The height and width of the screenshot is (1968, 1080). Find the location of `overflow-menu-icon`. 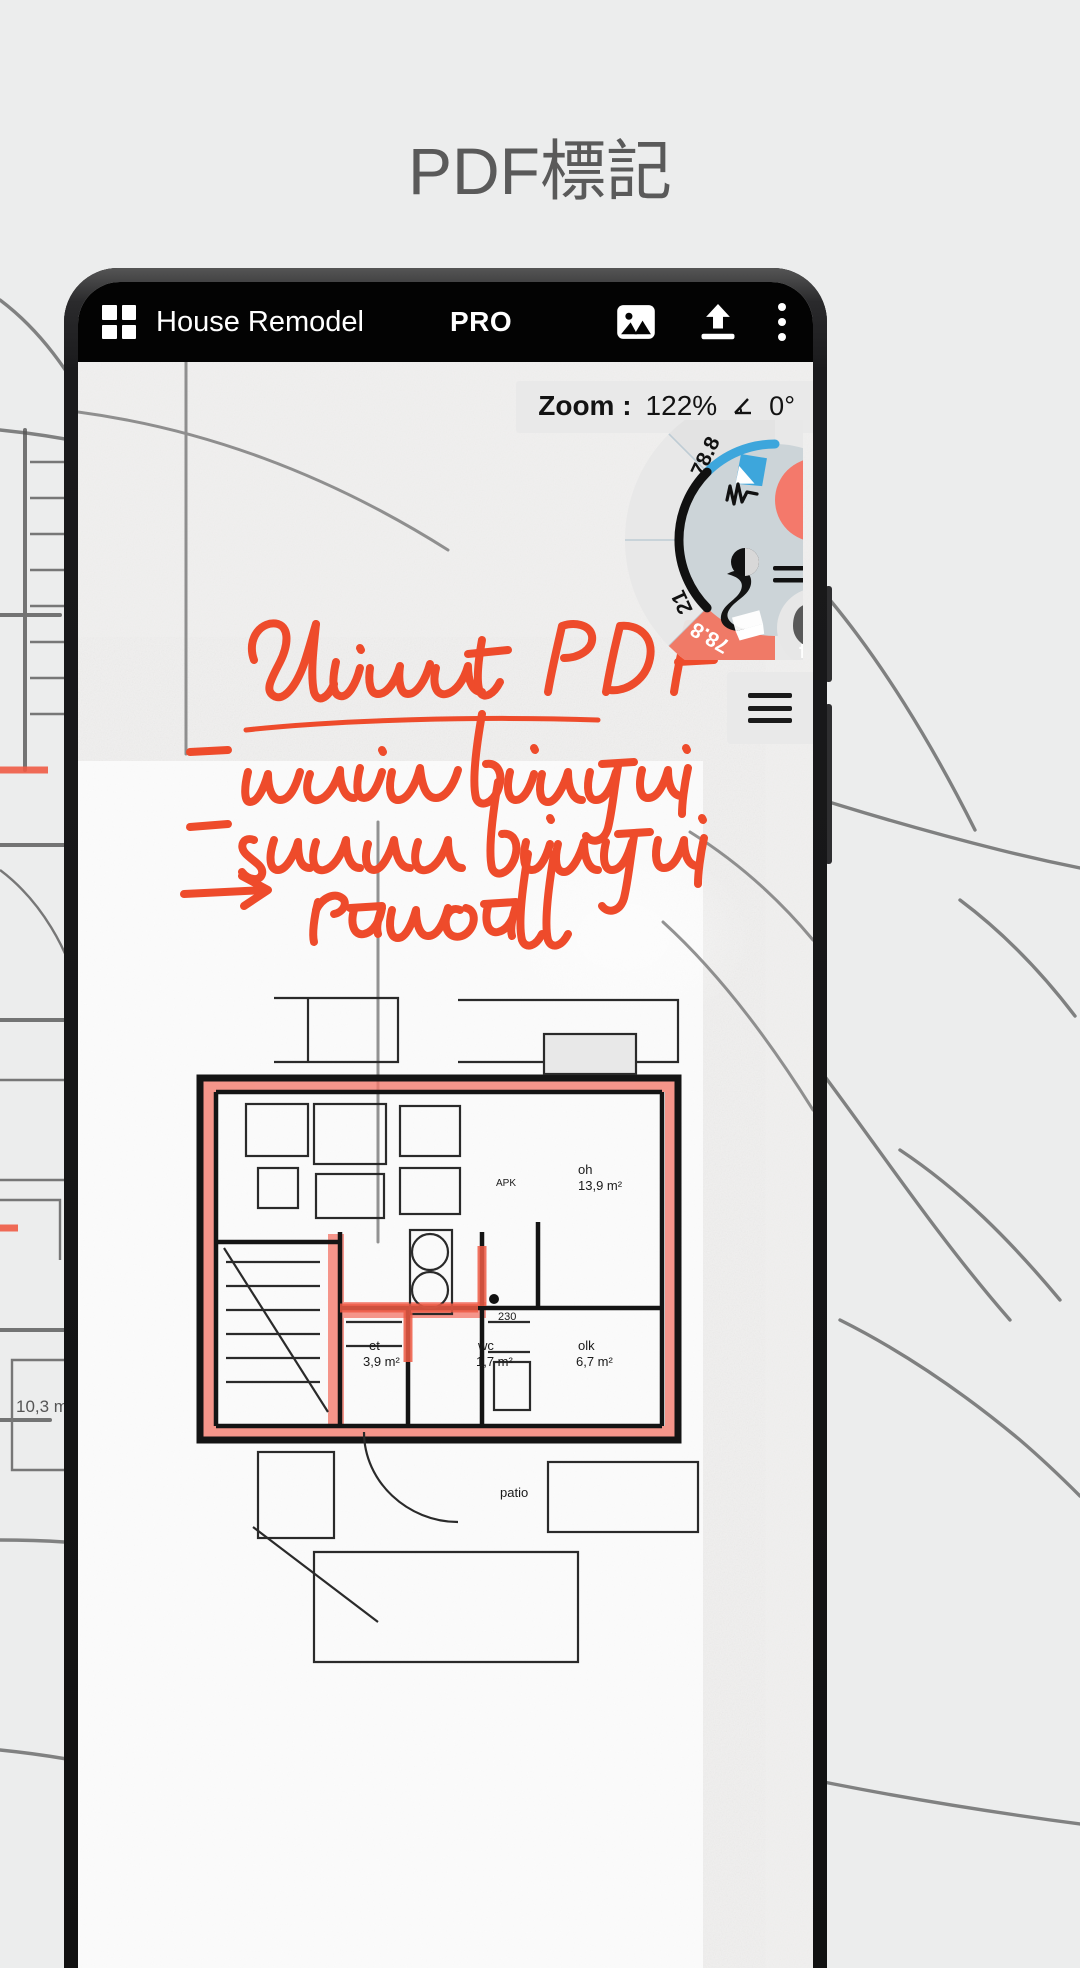

overflow-menu-icon is located at coordinates (782, 322).